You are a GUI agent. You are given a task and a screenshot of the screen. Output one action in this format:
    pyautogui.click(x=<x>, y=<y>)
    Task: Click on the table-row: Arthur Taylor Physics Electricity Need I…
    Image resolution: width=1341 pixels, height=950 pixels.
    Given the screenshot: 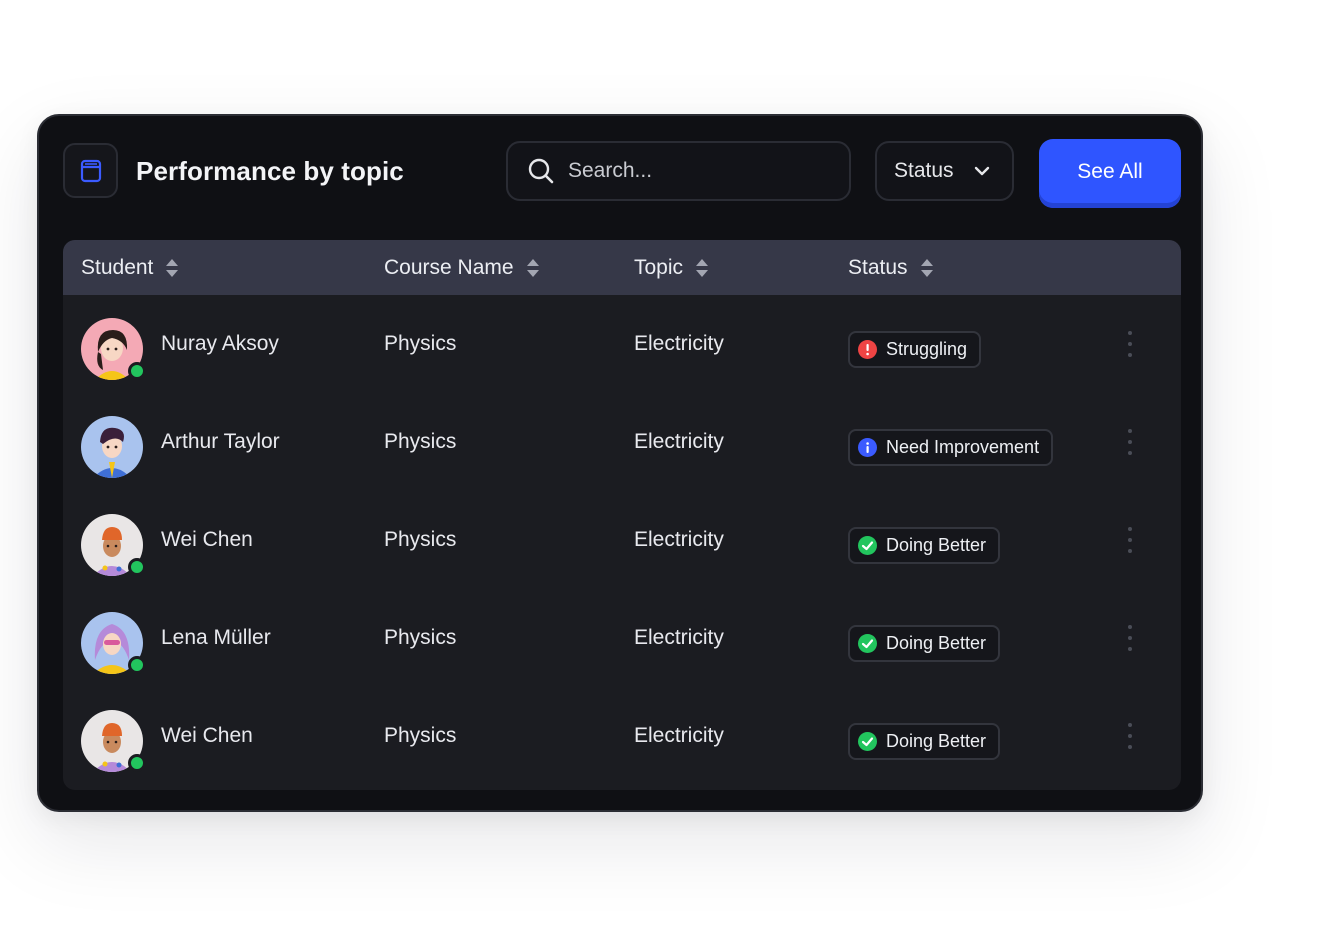 What is the action you would take?
    pyautogui.click(x=622, y=442)
    